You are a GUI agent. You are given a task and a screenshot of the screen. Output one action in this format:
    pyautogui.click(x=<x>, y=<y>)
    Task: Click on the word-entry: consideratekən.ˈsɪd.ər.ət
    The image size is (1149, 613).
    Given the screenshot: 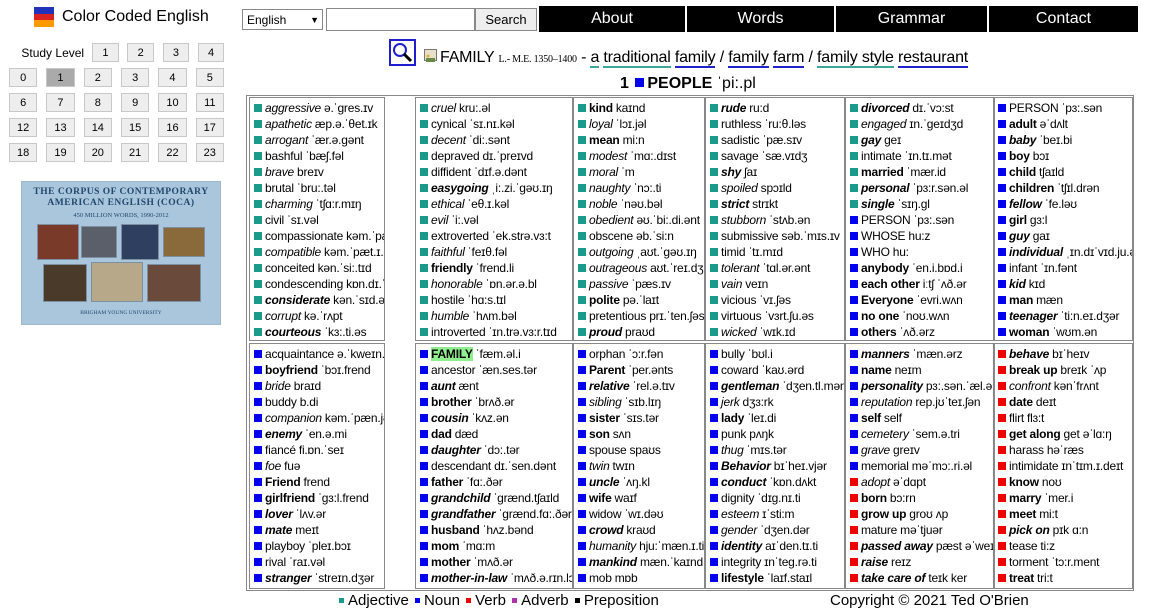 What is the action you would take?
    pyautogui.click(x=317, y=300)
    